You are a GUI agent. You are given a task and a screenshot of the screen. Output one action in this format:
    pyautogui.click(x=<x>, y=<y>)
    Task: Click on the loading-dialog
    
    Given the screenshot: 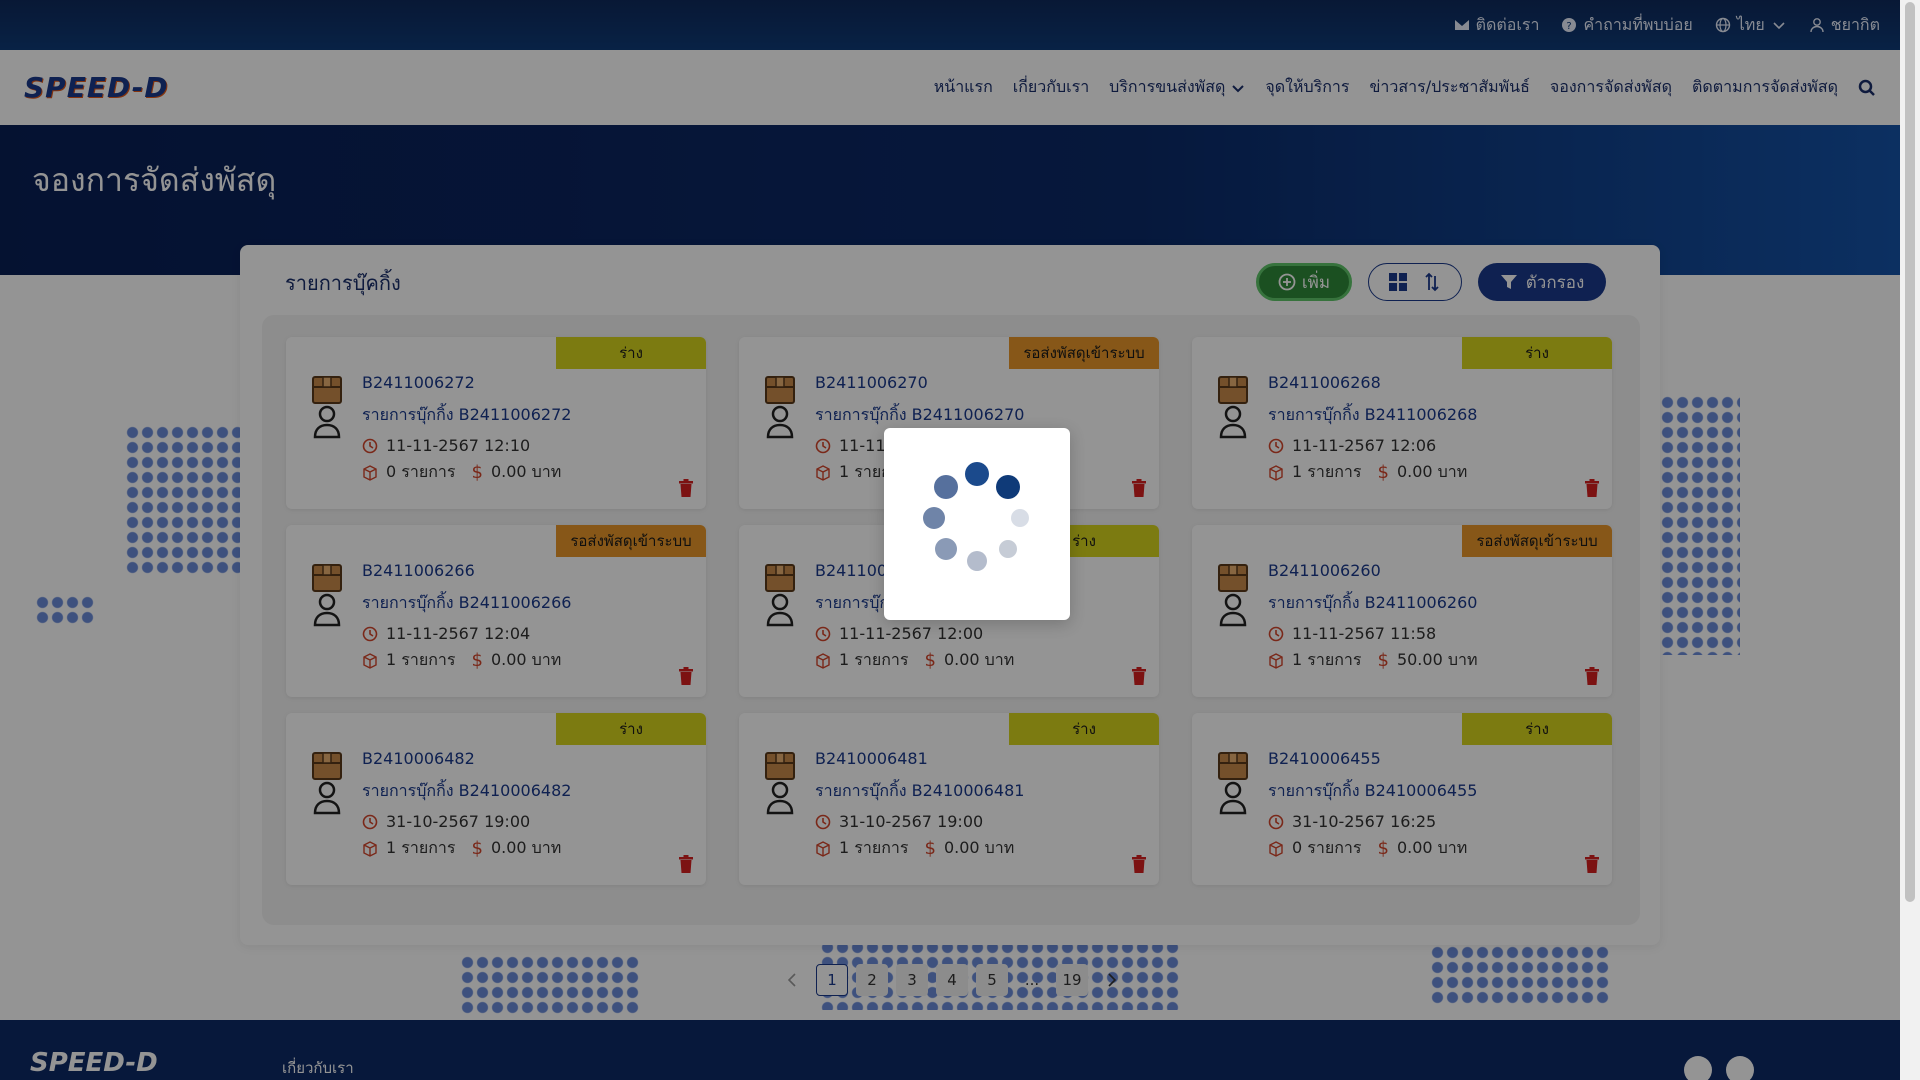 What is the action you would take?
    pyautogui.click(x=977, y=524)
    